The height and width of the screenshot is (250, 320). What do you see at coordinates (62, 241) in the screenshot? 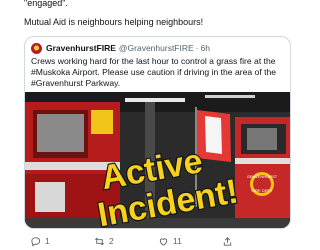
I see `reply-button: 1` at bounding box center [62, 241].